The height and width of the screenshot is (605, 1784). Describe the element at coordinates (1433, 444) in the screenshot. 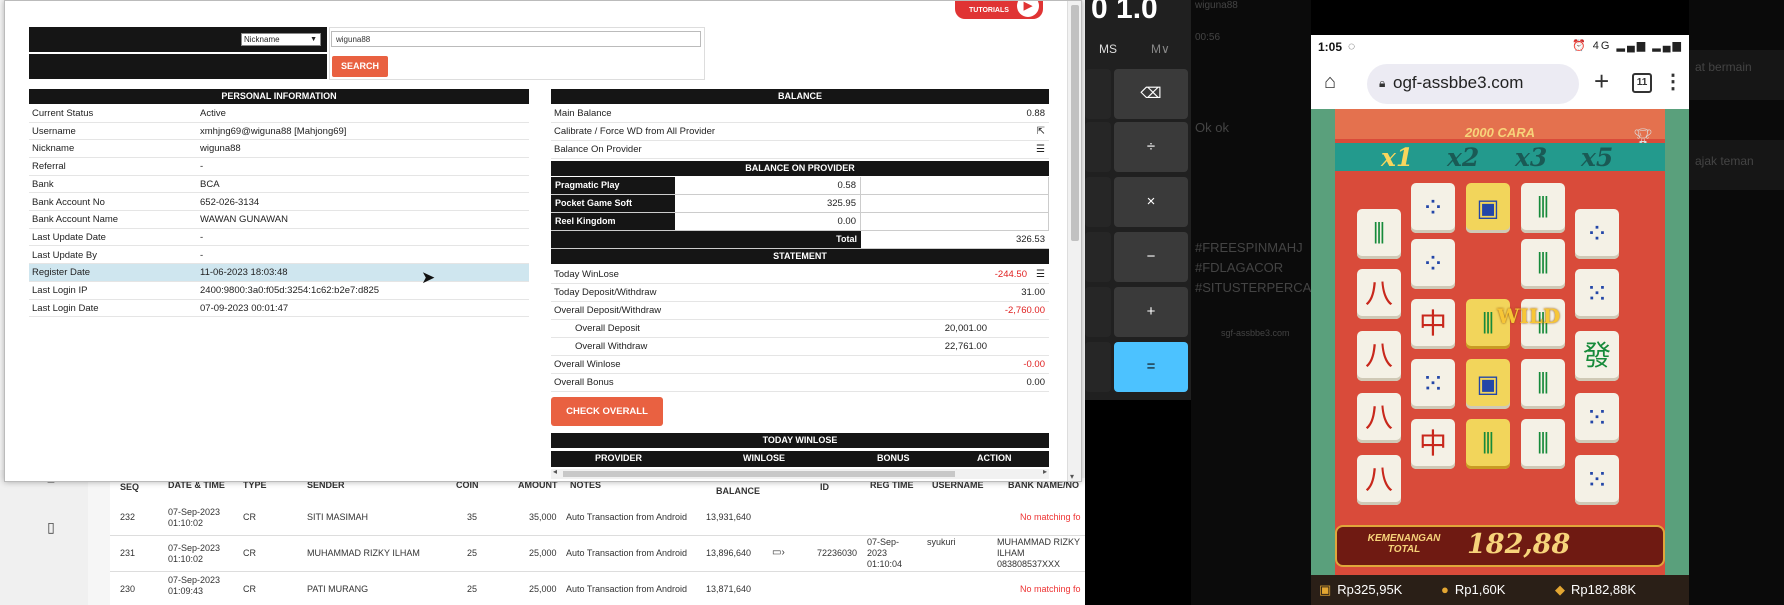

I see `mahjong-tile: 中` at that location.